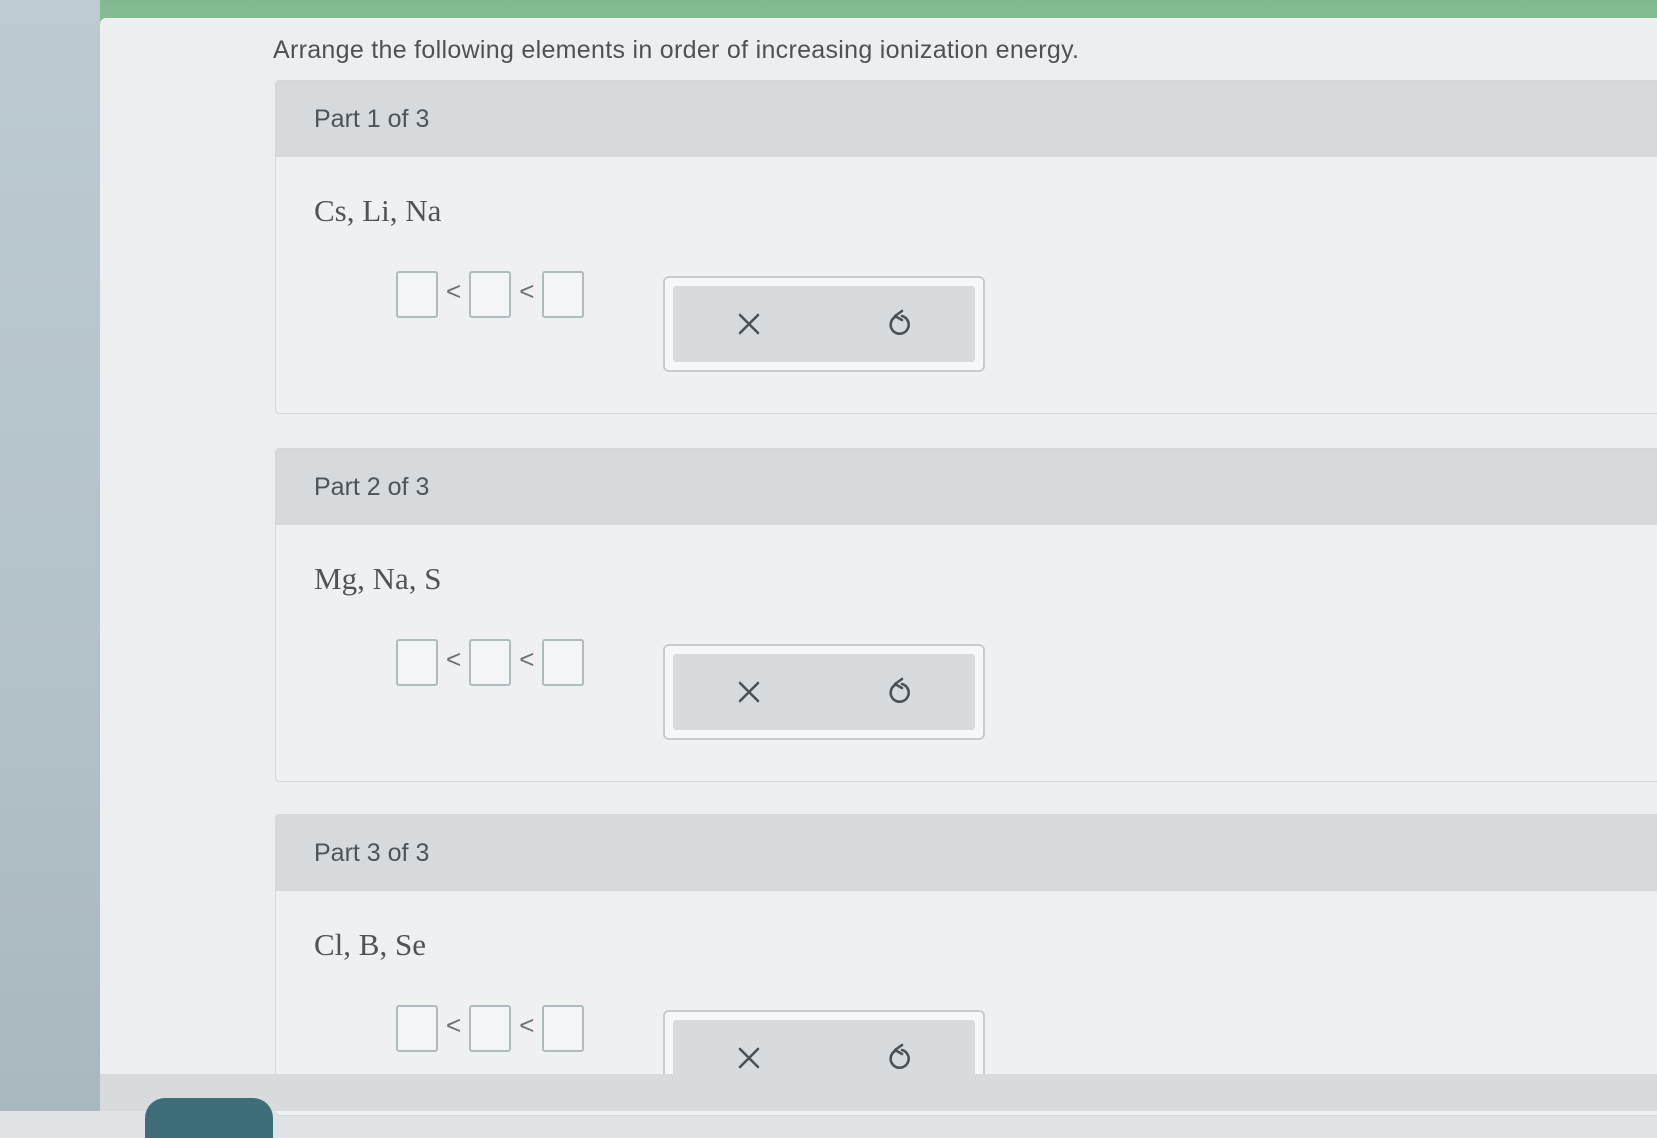 Image resolution: width=1657 pixels, height=1138 pixels. What do you see at coordinates (824, 692) in the screenshot?
I see `part-2-tools` at bounding box center [824, 692].